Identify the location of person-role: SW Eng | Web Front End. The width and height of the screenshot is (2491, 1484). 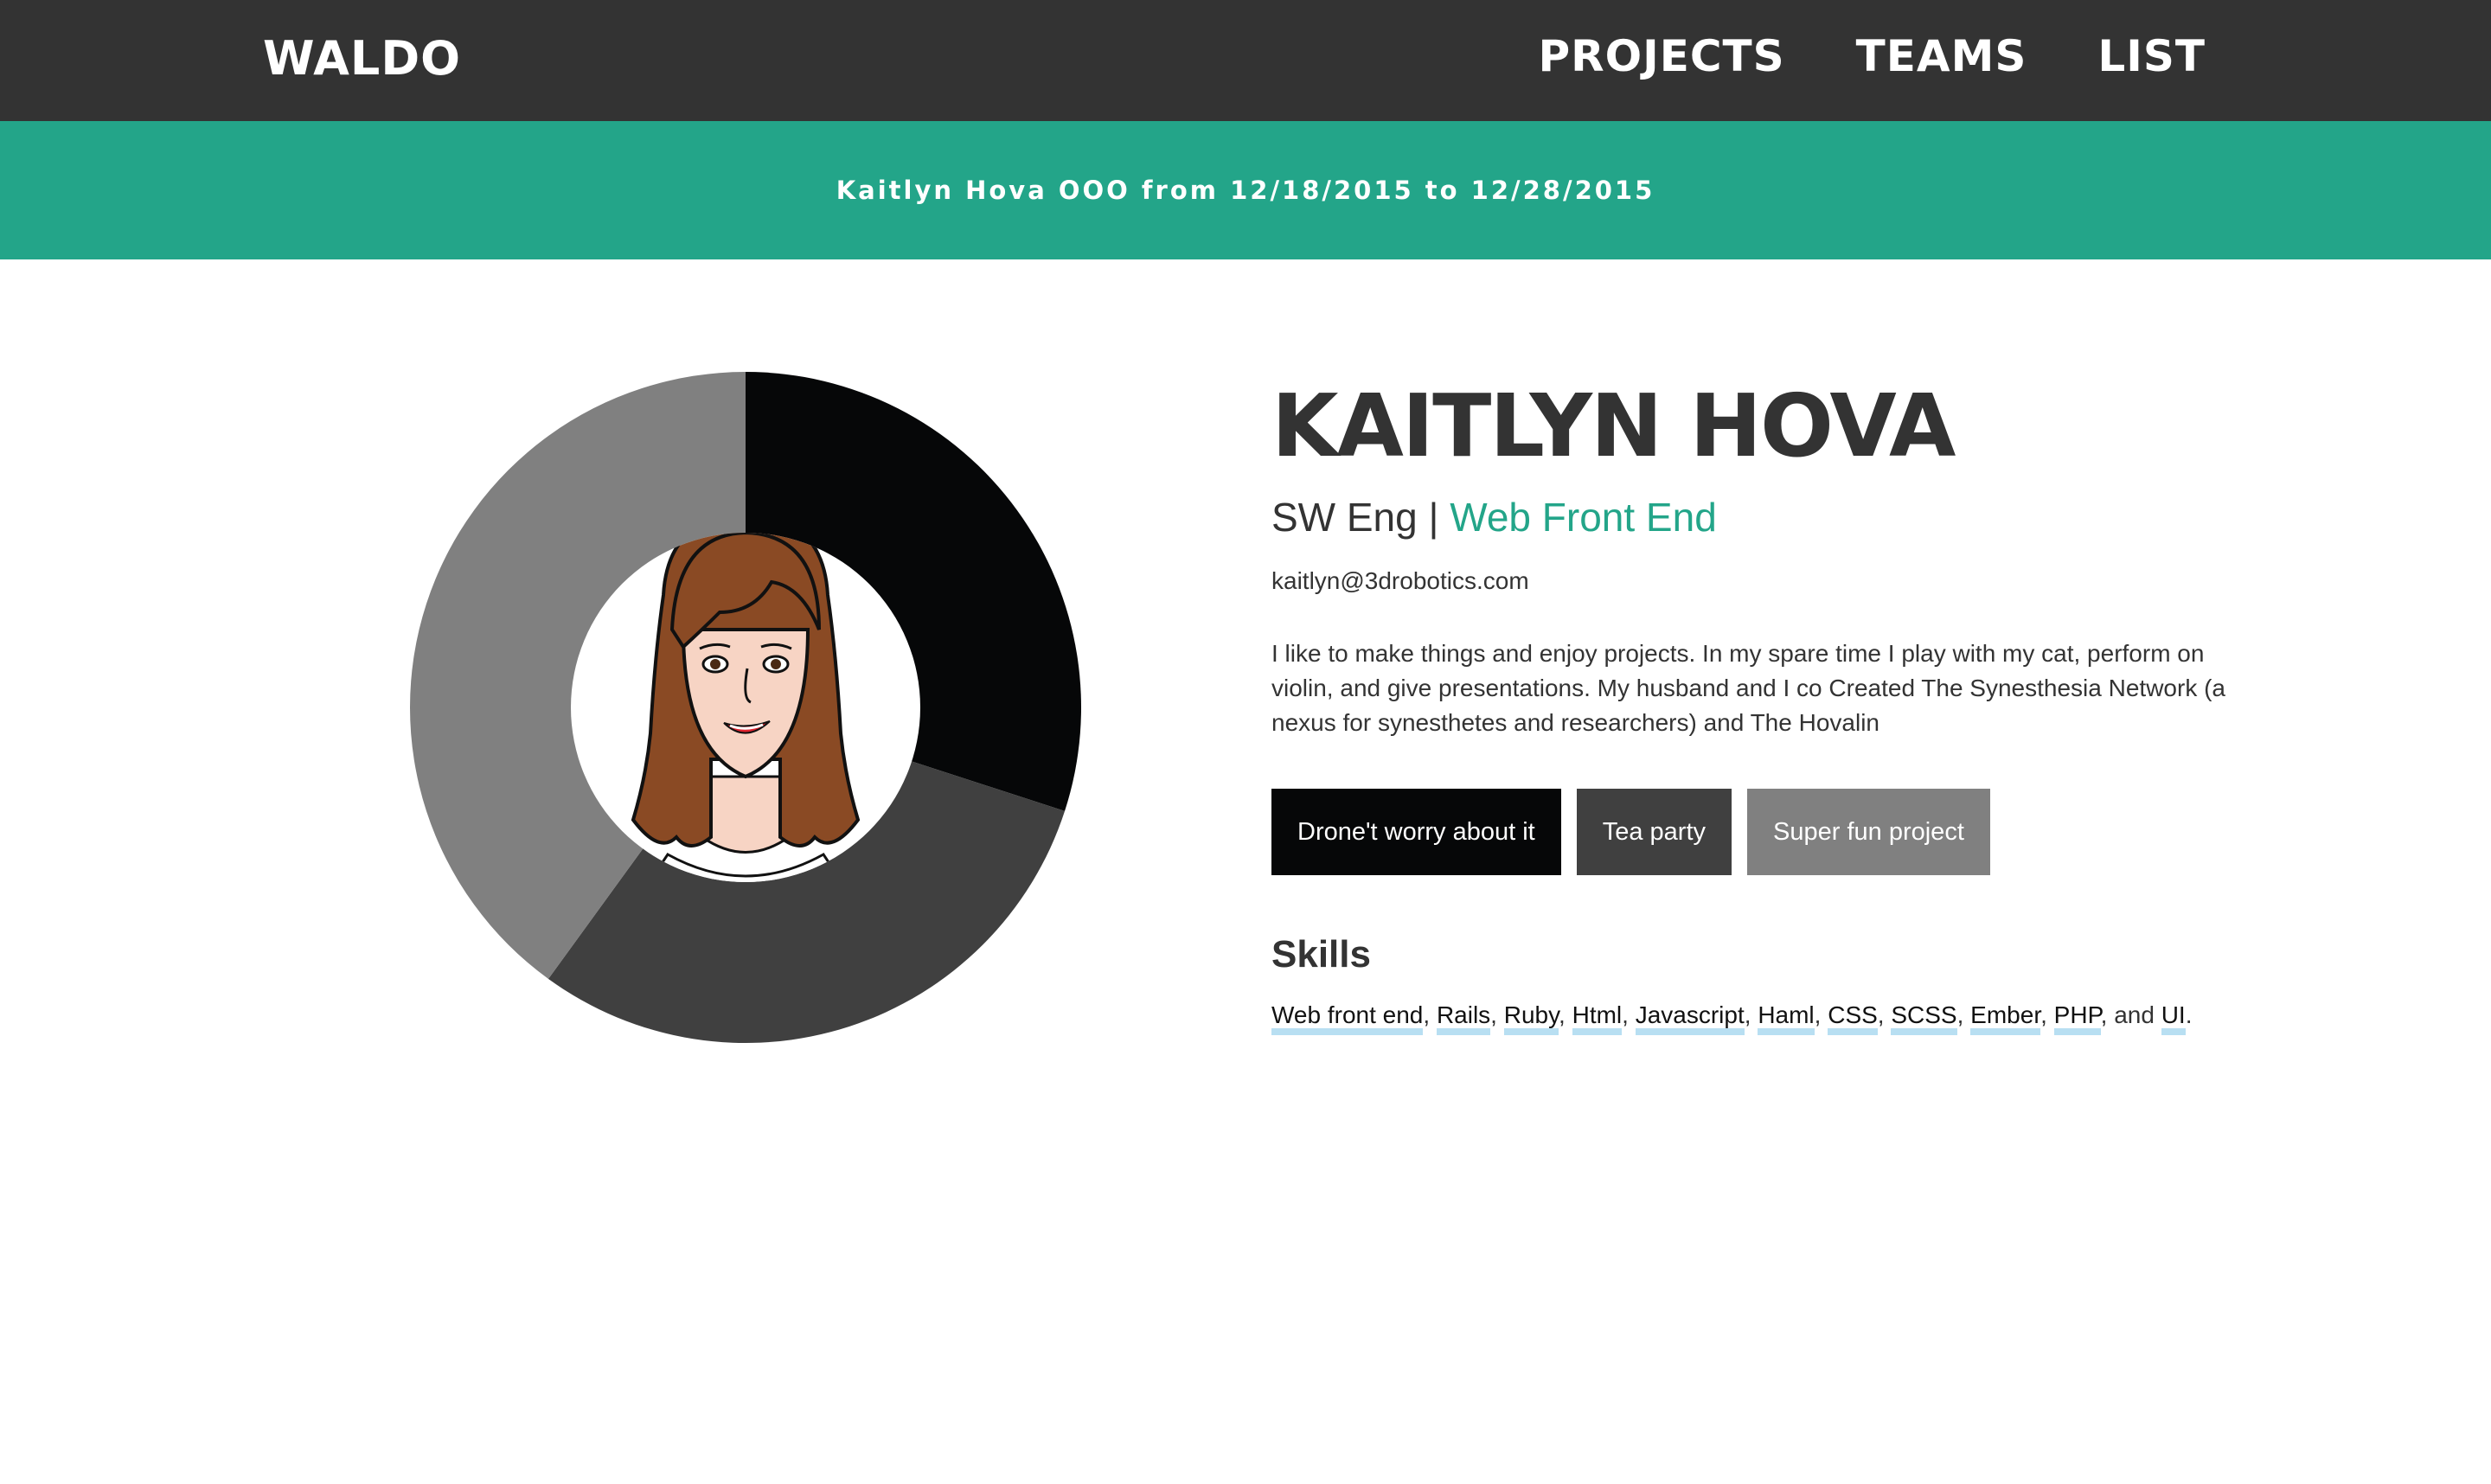
(1760, 517).